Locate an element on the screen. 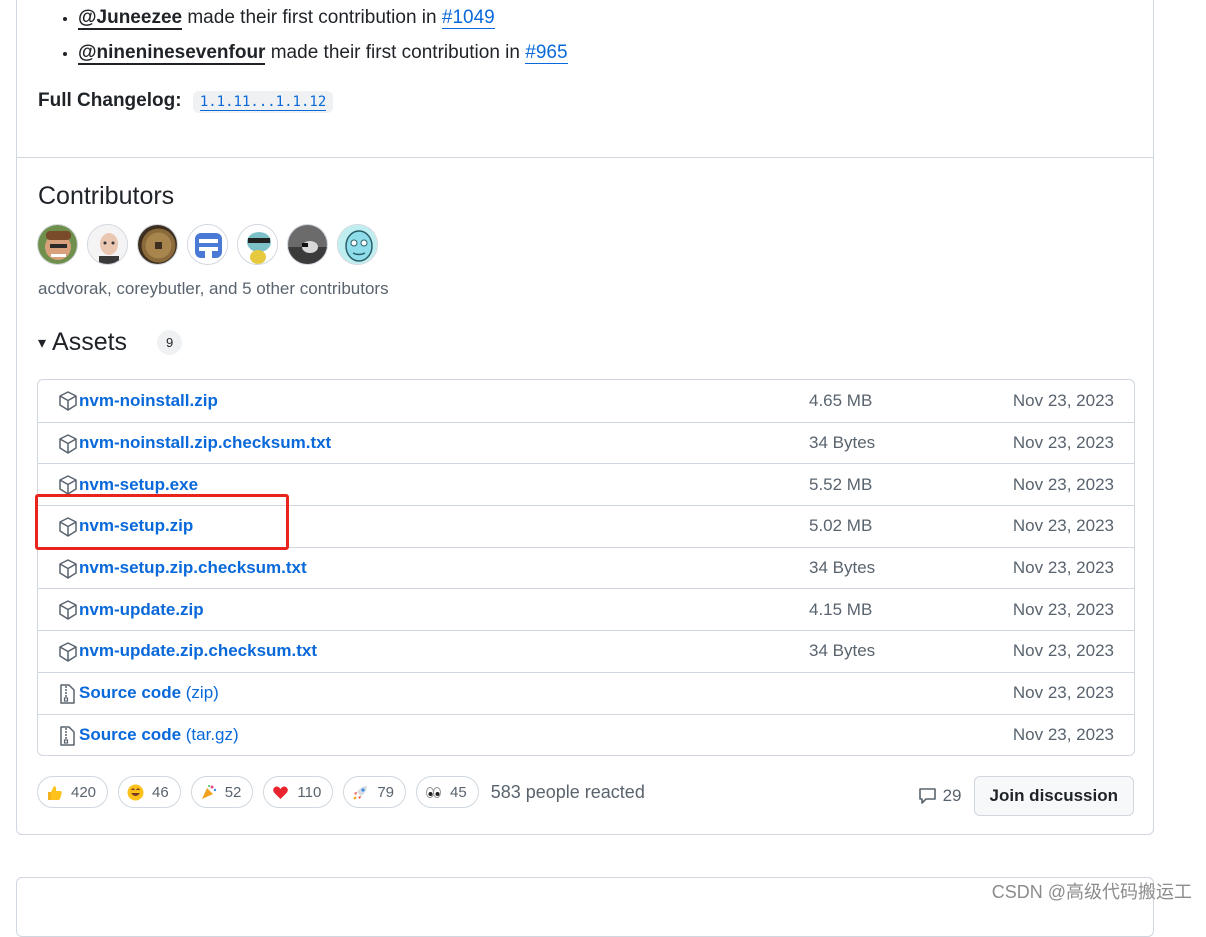 The height and width of the screenshot is (937, 1206). asset-ext: (zip) is located at coordinates (200, 693).